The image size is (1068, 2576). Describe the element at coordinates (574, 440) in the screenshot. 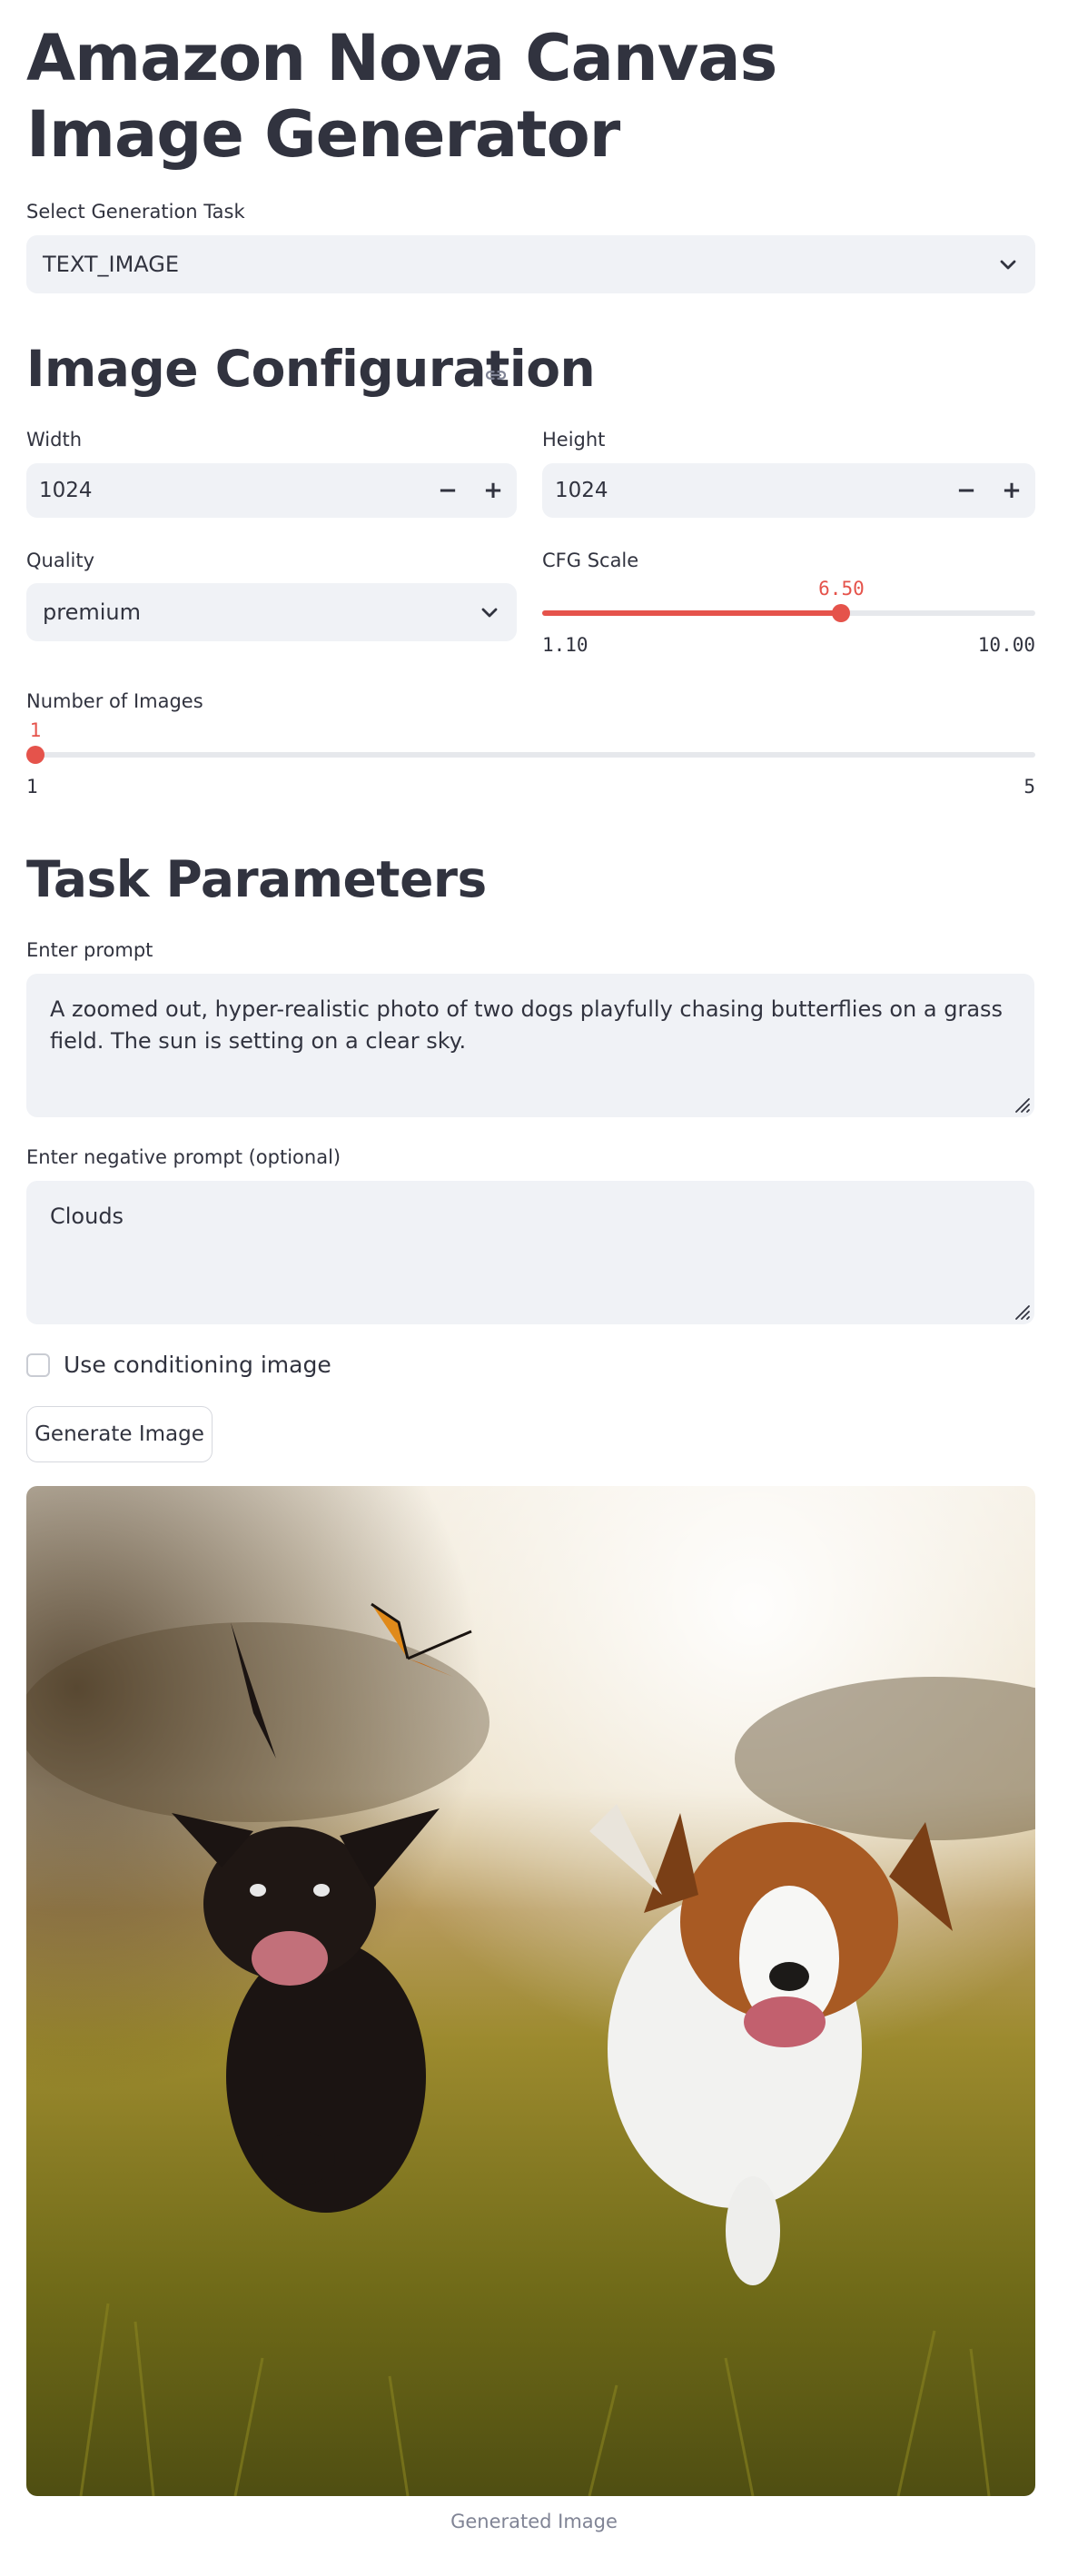

I see `height-label: Height` at that location.